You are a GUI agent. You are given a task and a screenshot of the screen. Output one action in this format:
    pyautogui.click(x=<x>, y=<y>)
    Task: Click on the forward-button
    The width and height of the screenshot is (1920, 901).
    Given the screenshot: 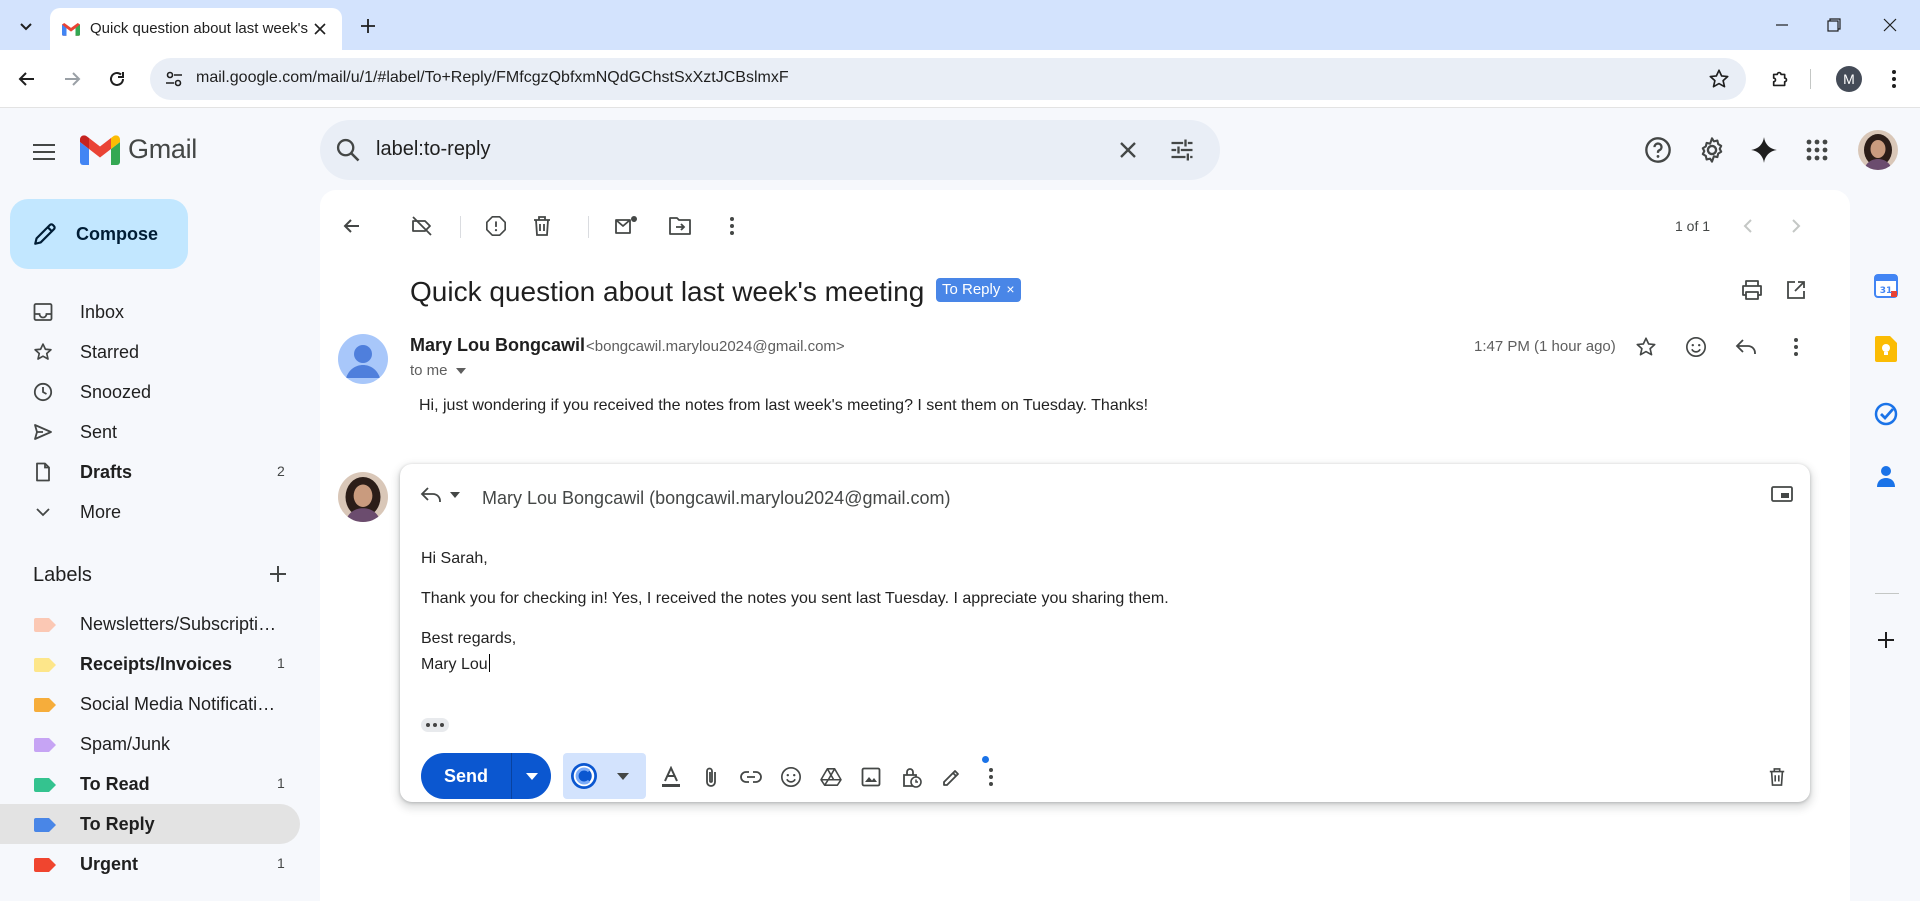 What is the action you would take?
    pyautogui.click(x=72, y=79)
    